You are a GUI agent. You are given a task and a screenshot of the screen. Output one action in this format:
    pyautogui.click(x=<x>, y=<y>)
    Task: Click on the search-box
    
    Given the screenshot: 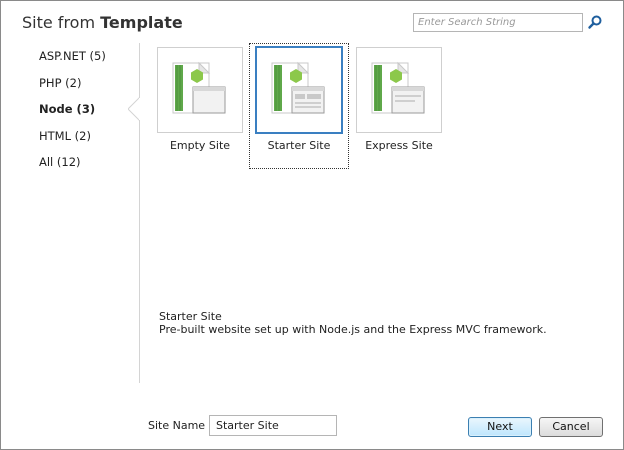 What is the action you would take?
    pyautogui.click(x=498, y=22)
    